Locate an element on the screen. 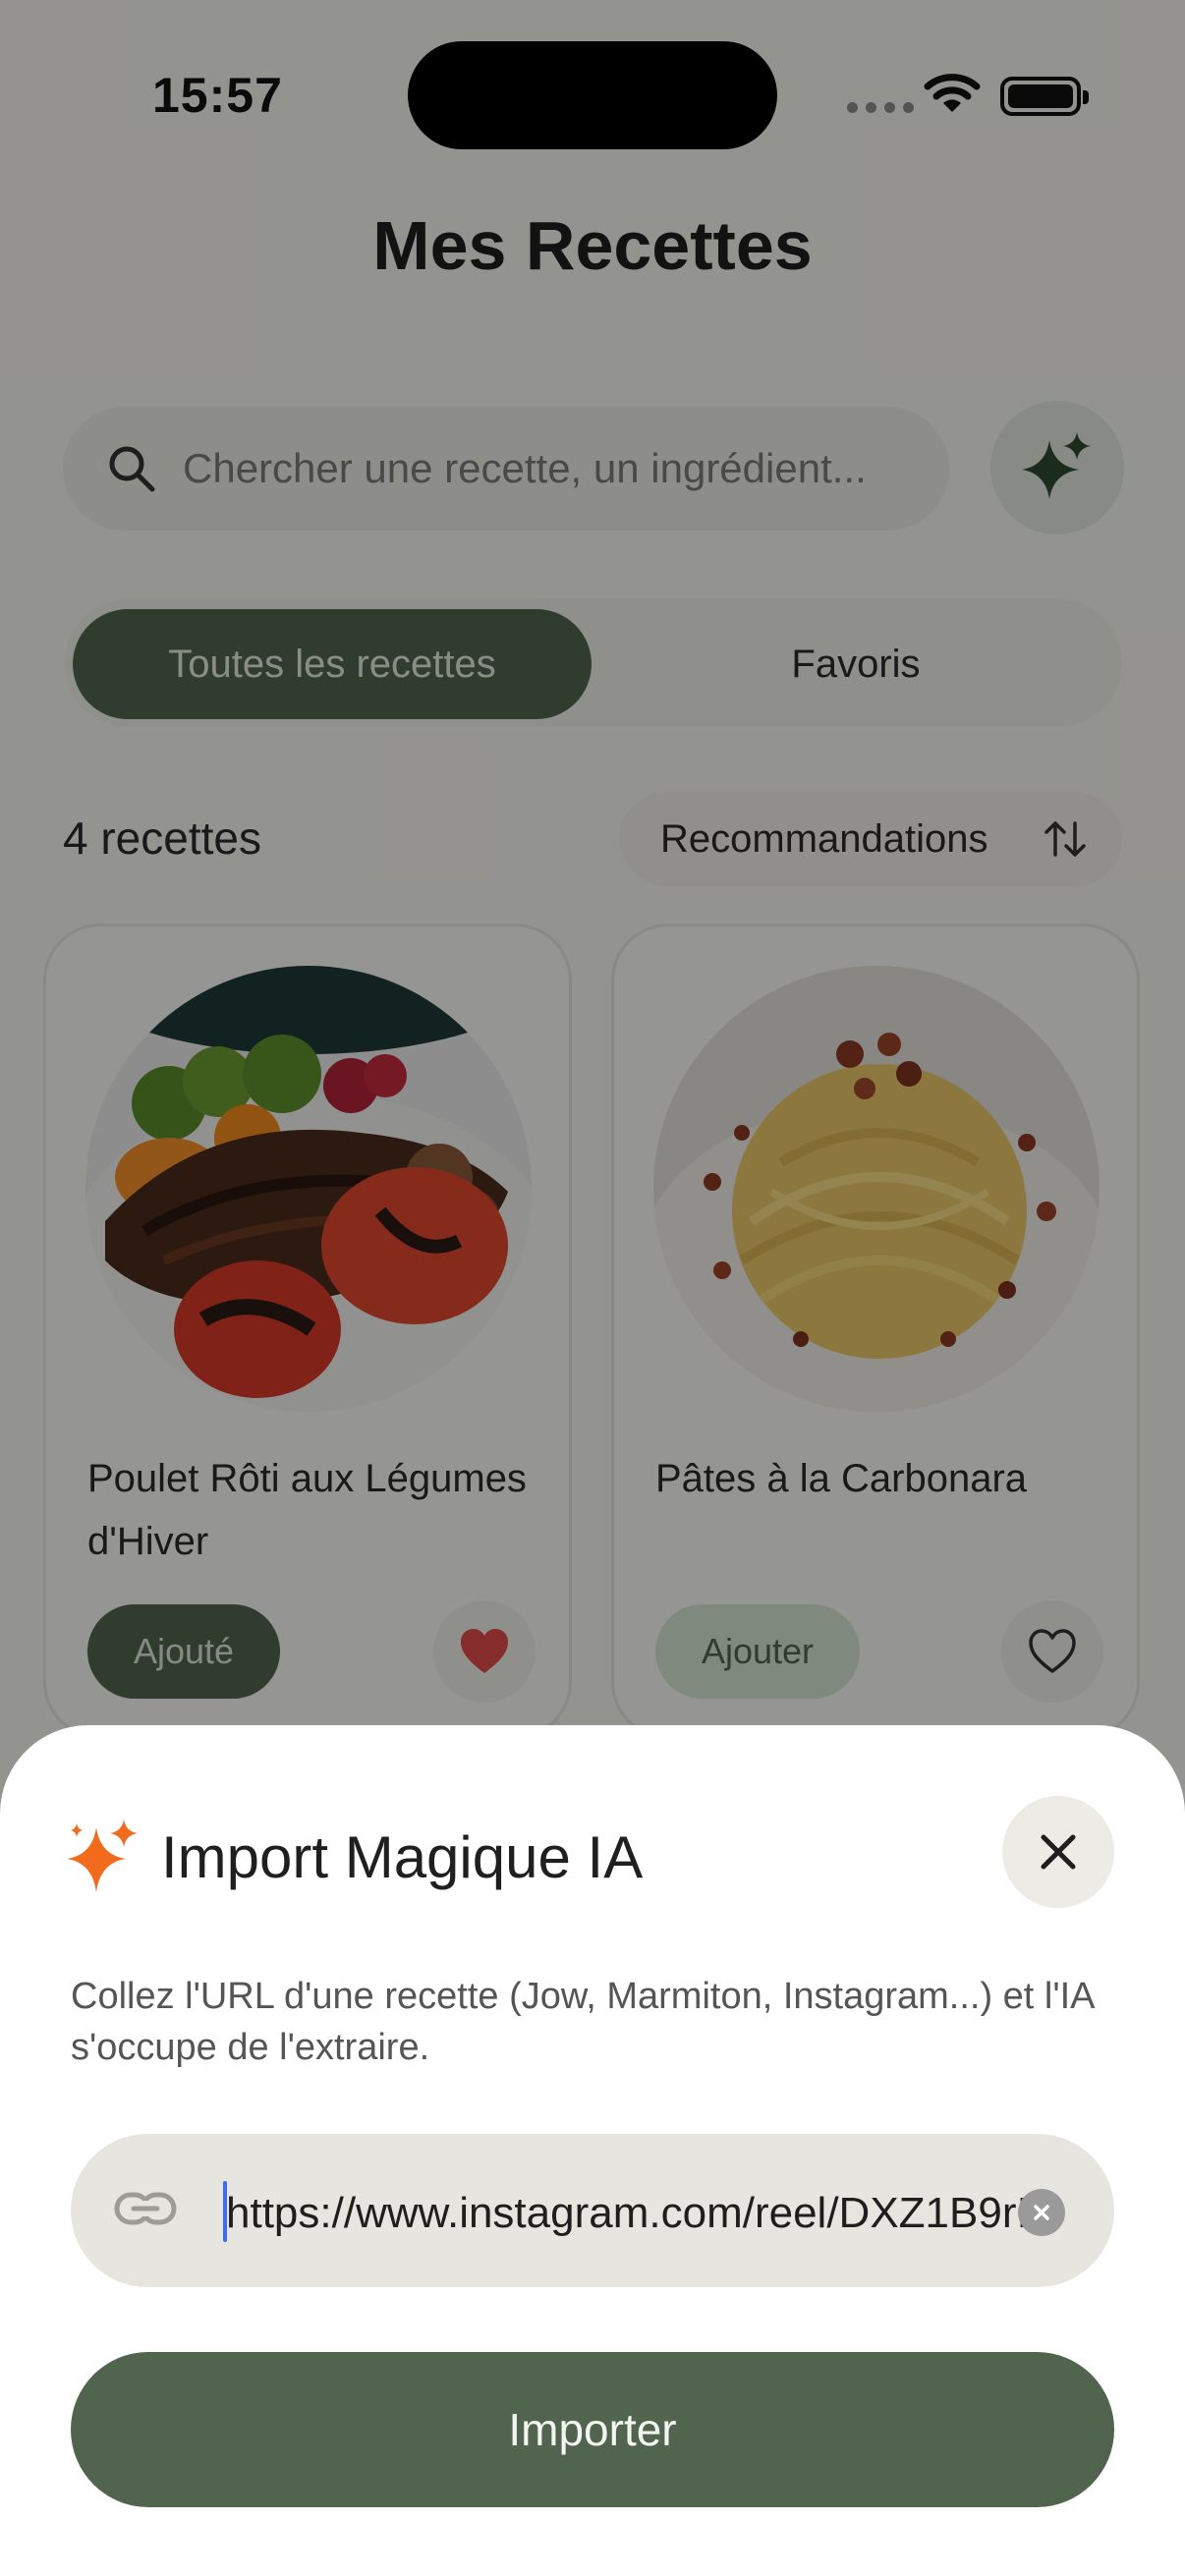  text-cursor is located at coordinates (225, 2211).